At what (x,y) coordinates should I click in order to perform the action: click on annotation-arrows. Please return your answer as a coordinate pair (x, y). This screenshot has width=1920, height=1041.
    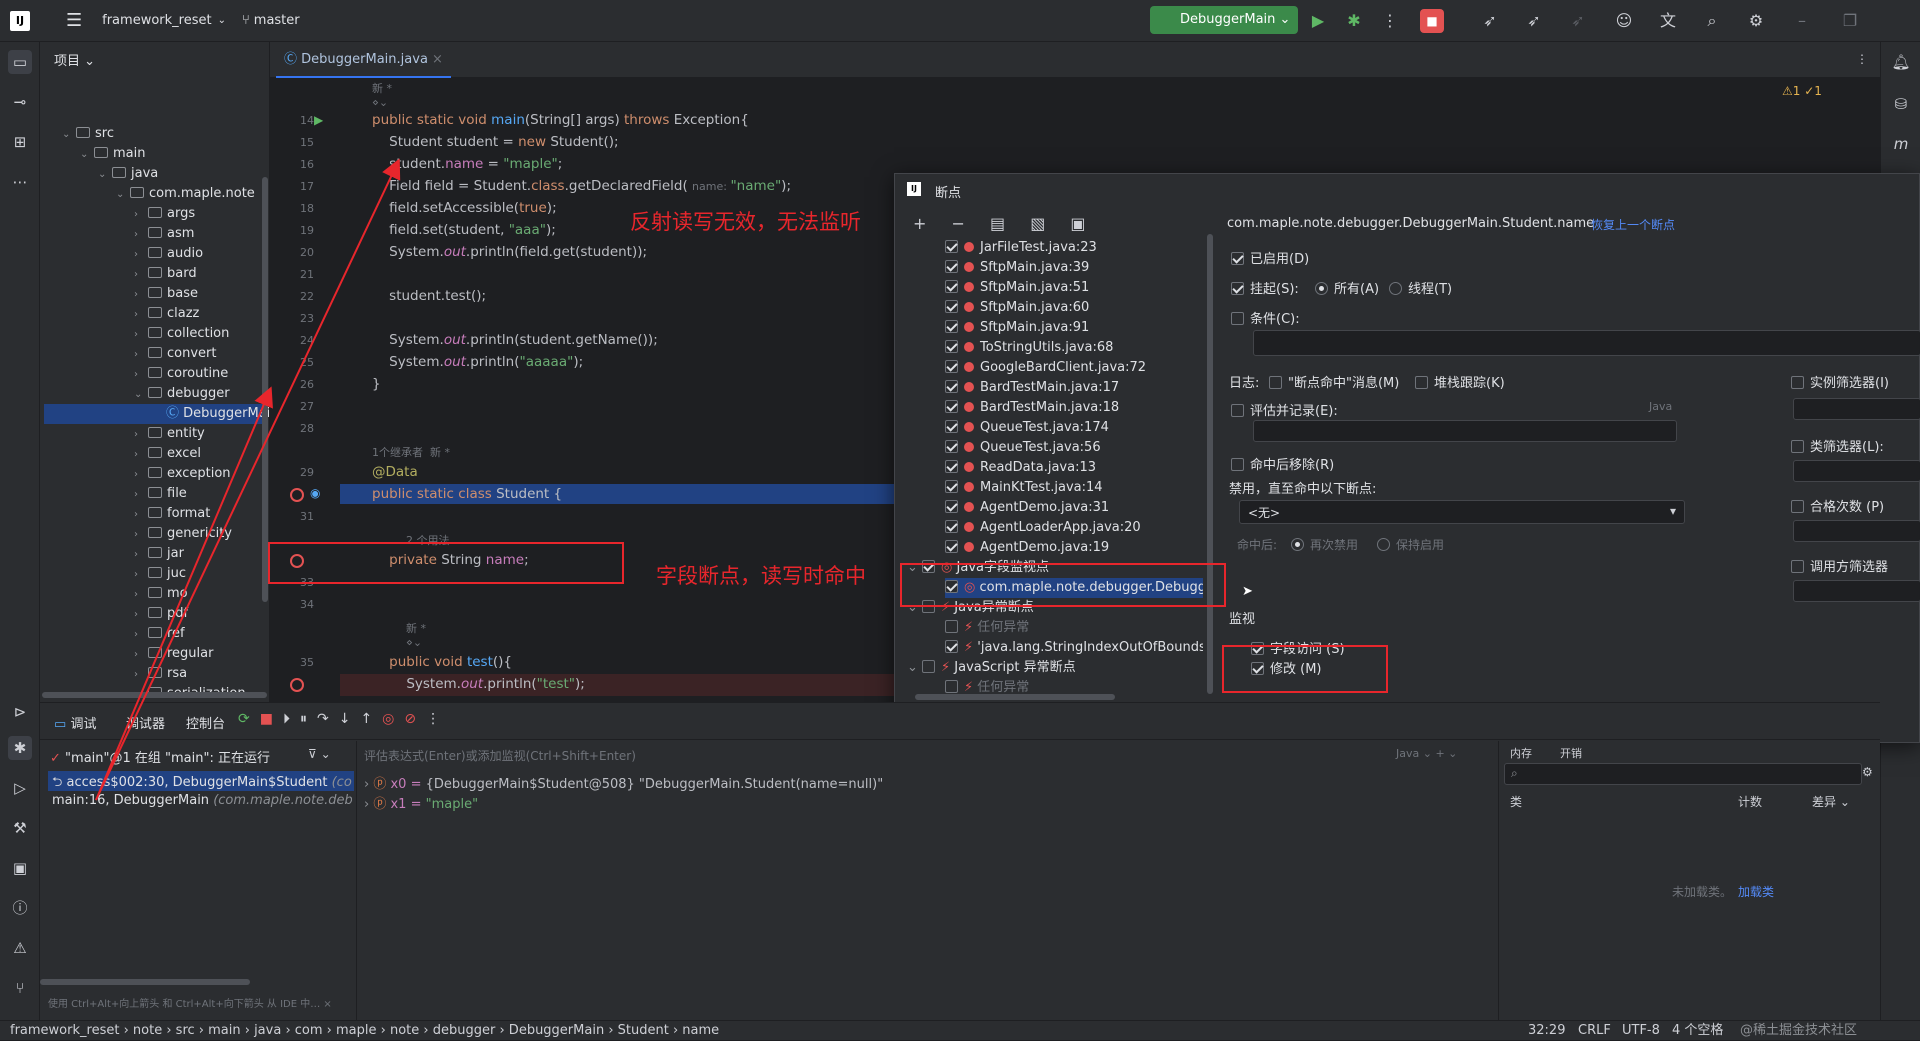
    Looking at the image, I should click on (248, 479).